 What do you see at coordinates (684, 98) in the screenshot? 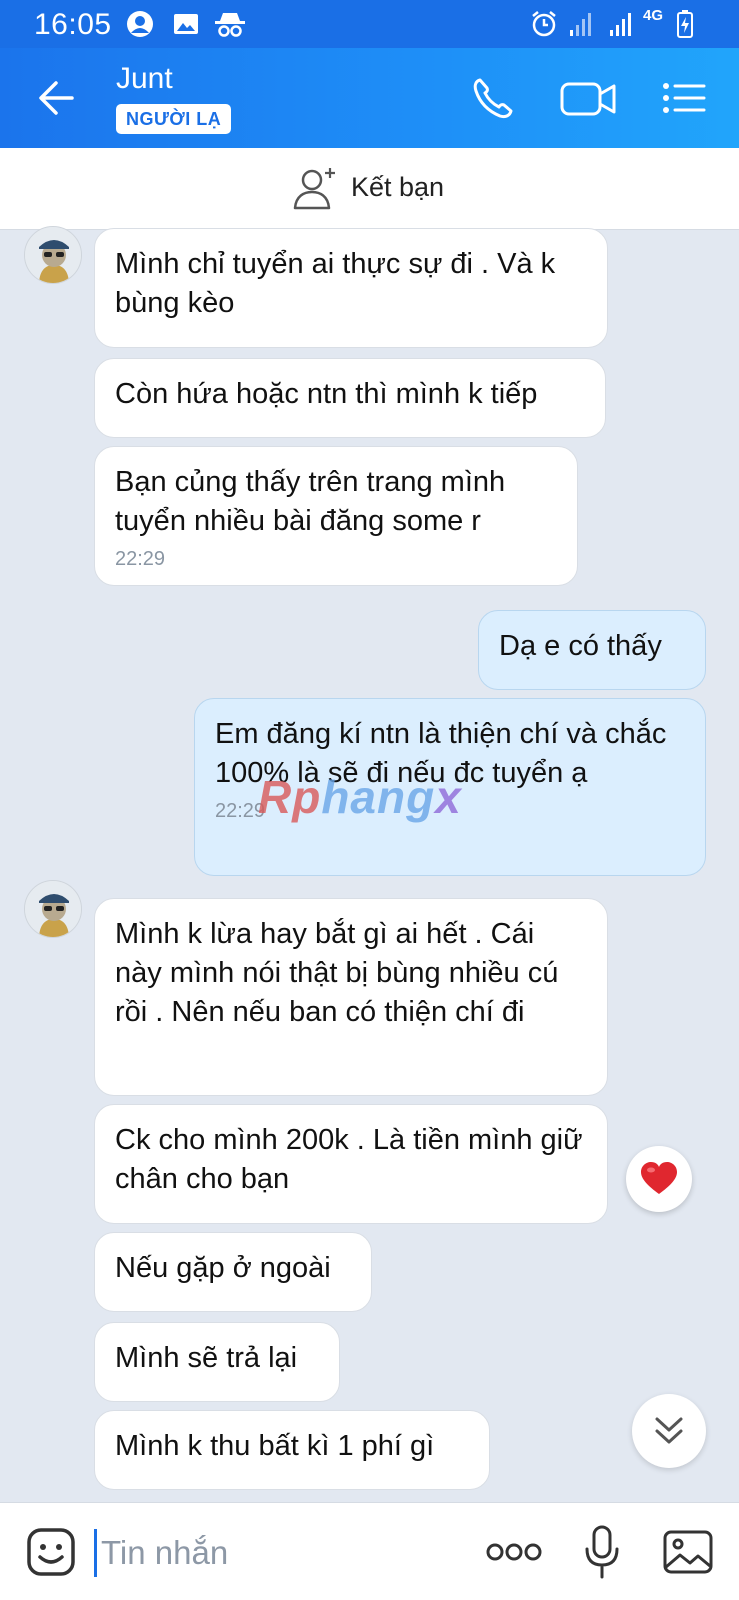
I see `menu-list-icon` at bounding box center [684, 98].